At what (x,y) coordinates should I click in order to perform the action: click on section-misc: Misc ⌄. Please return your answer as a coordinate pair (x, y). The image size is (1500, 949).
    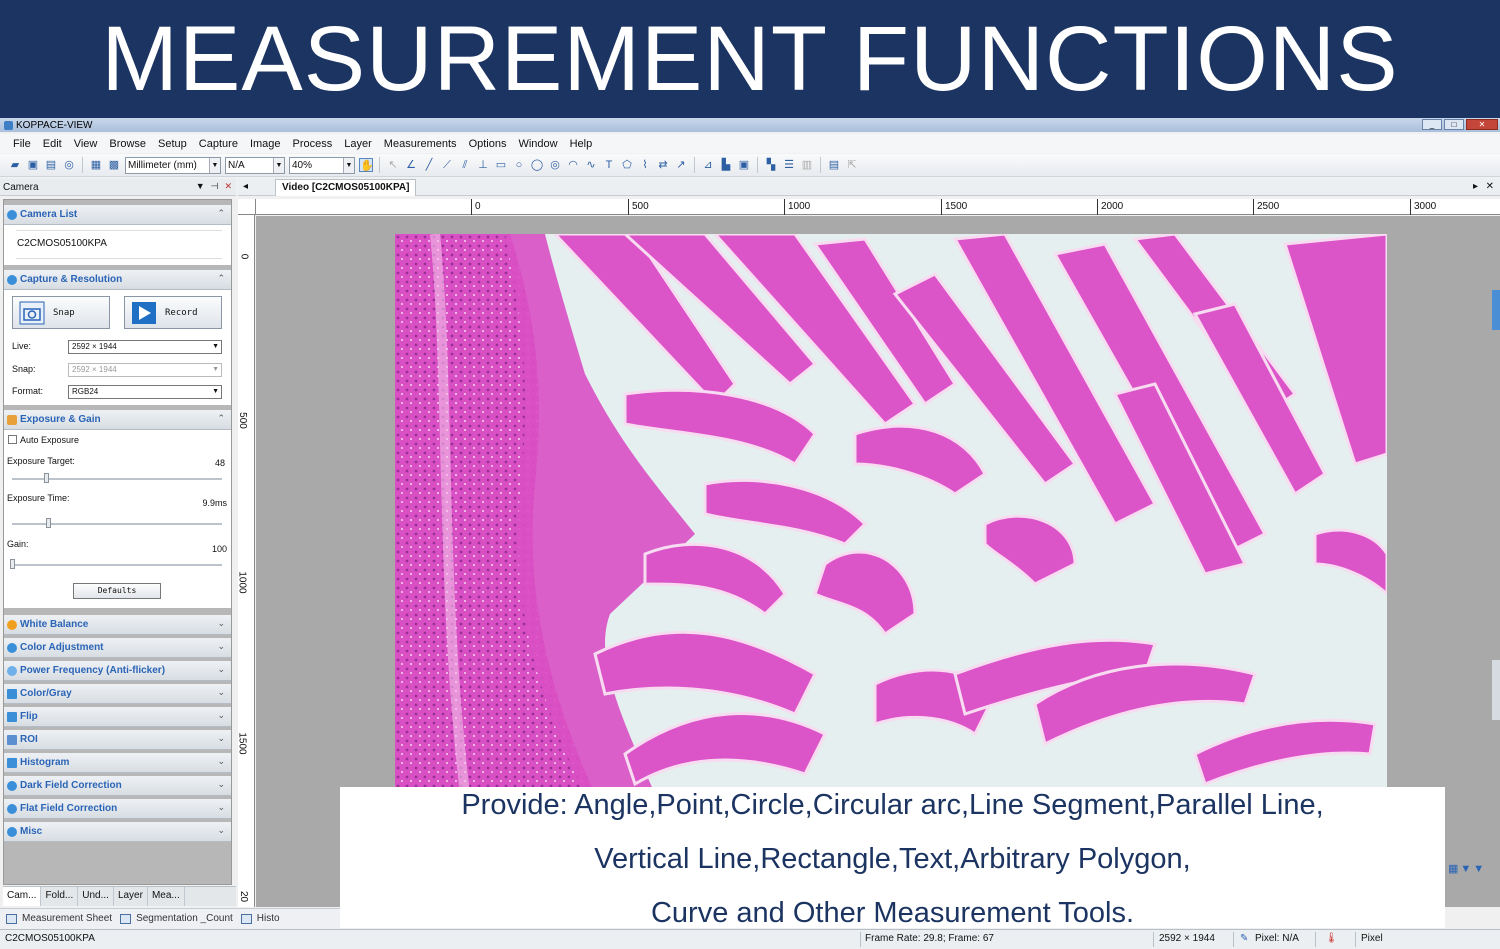
    Looking at the image, I should click on (117, 832).